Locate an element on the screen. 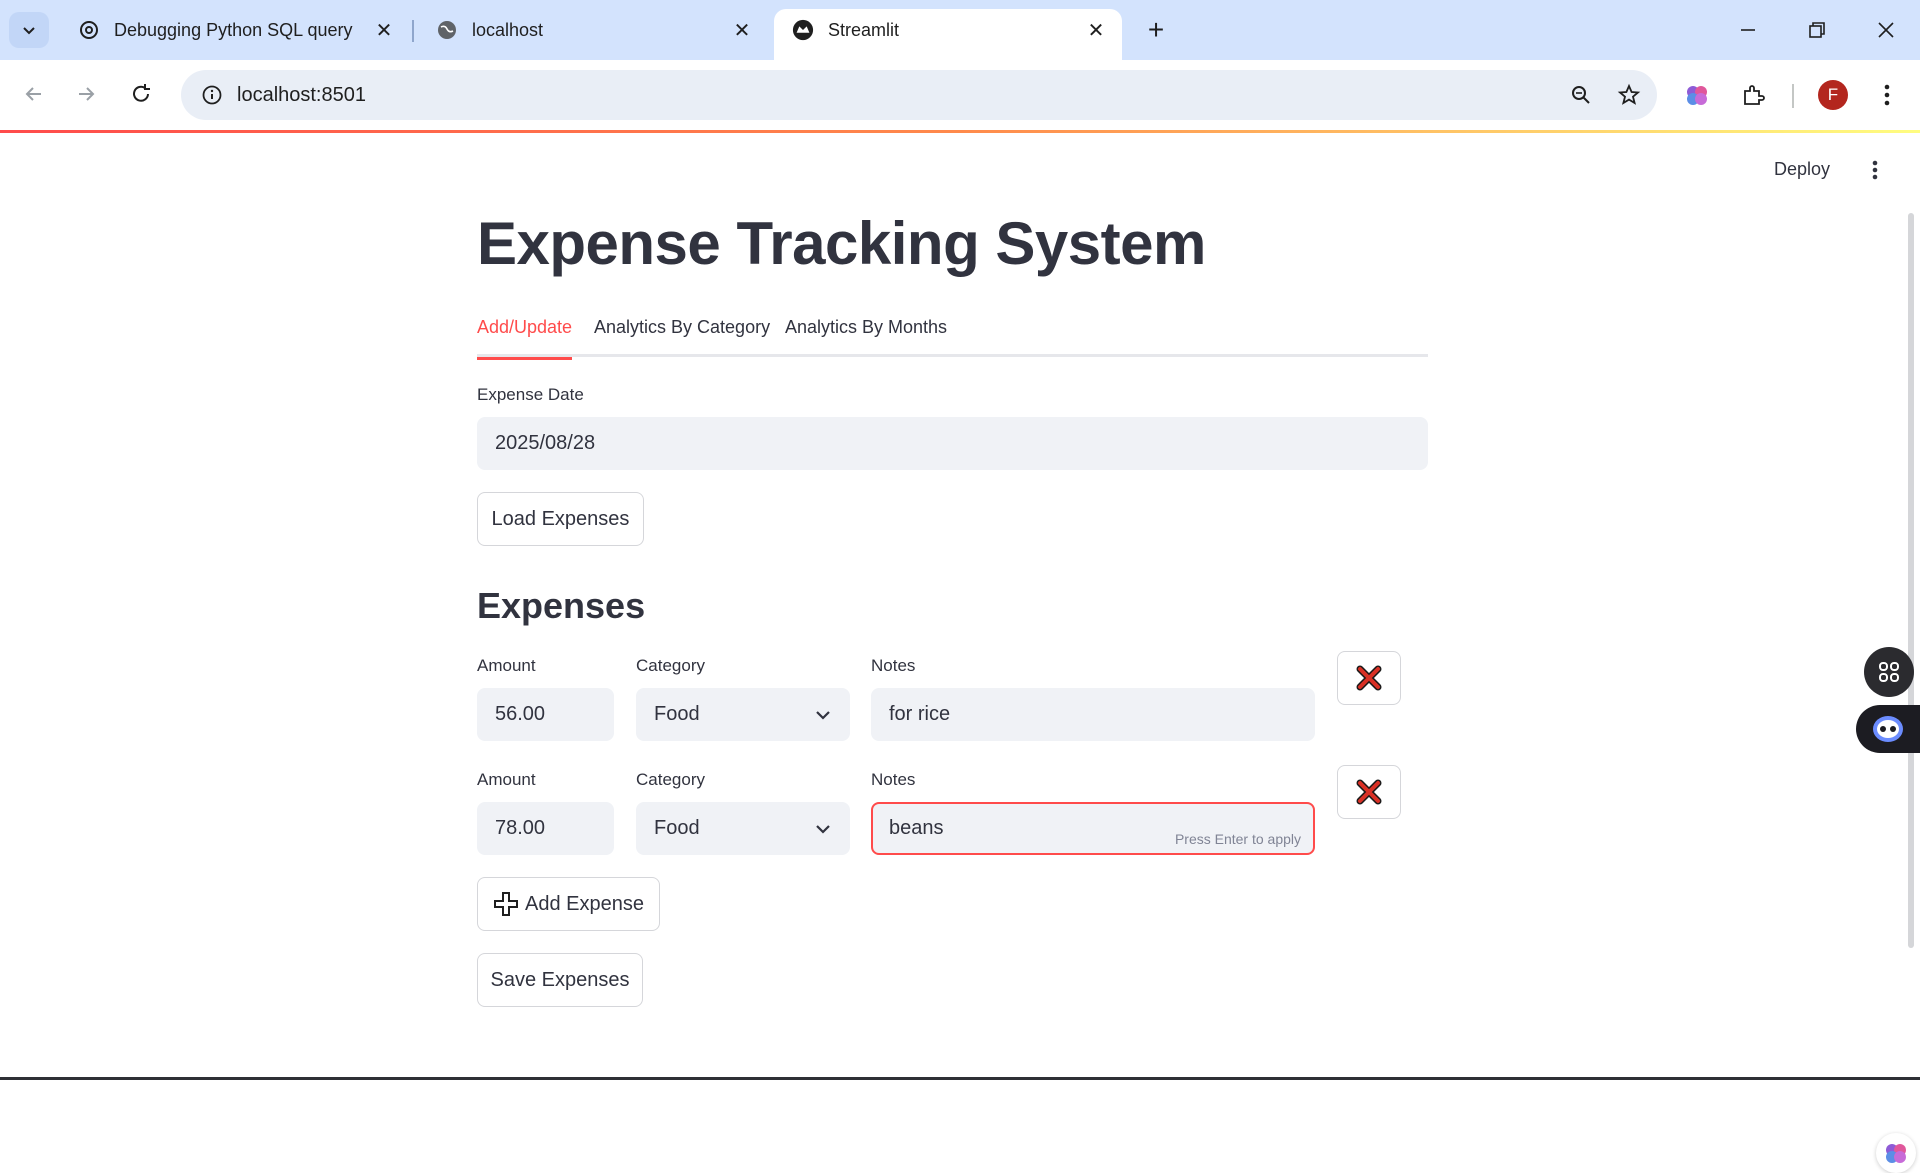  page-title: Expense Tracking System is located at coordinates (841, 243).